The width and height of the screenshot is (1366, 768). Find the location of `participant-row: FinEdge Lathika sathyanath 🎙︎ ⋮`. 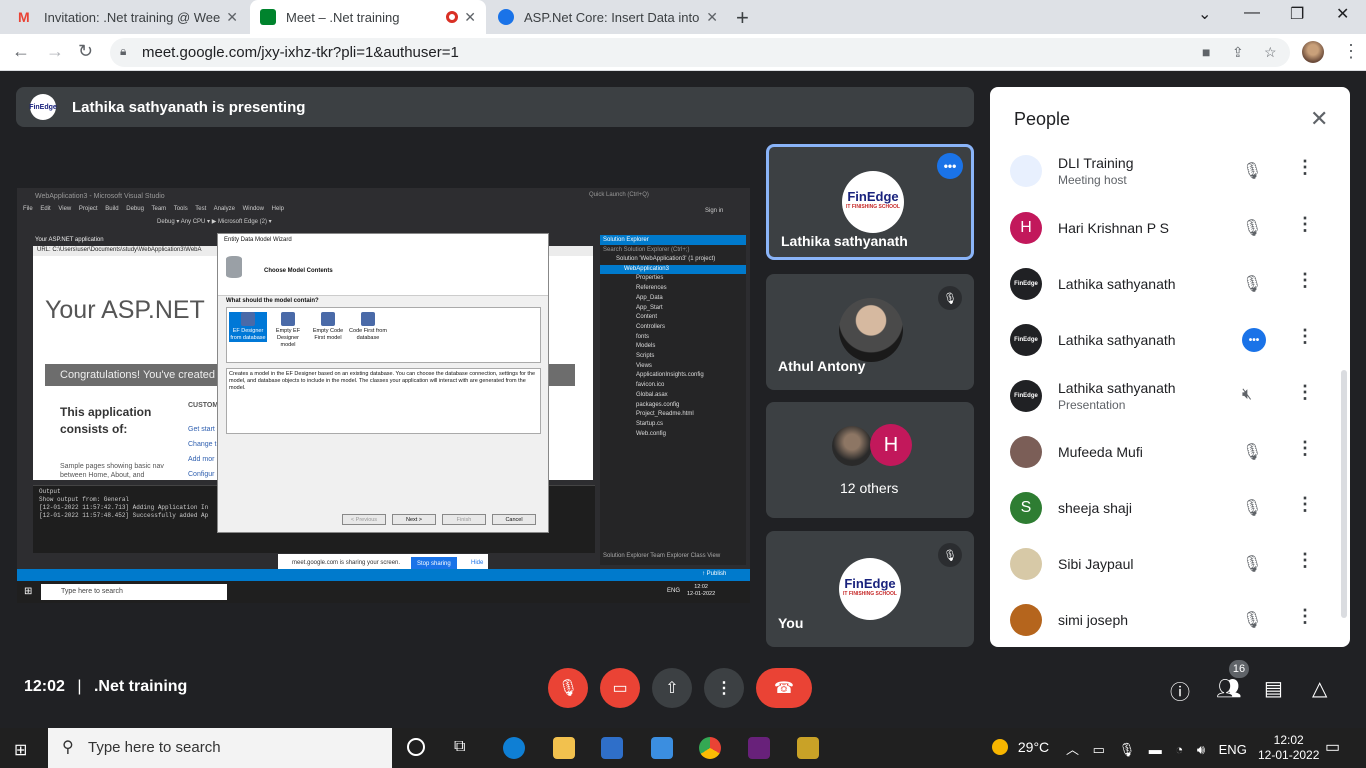

participant-row: FinEdge Lathika sathyanath 🎙︎ ⋮ is located at coordinates (1170, 284).